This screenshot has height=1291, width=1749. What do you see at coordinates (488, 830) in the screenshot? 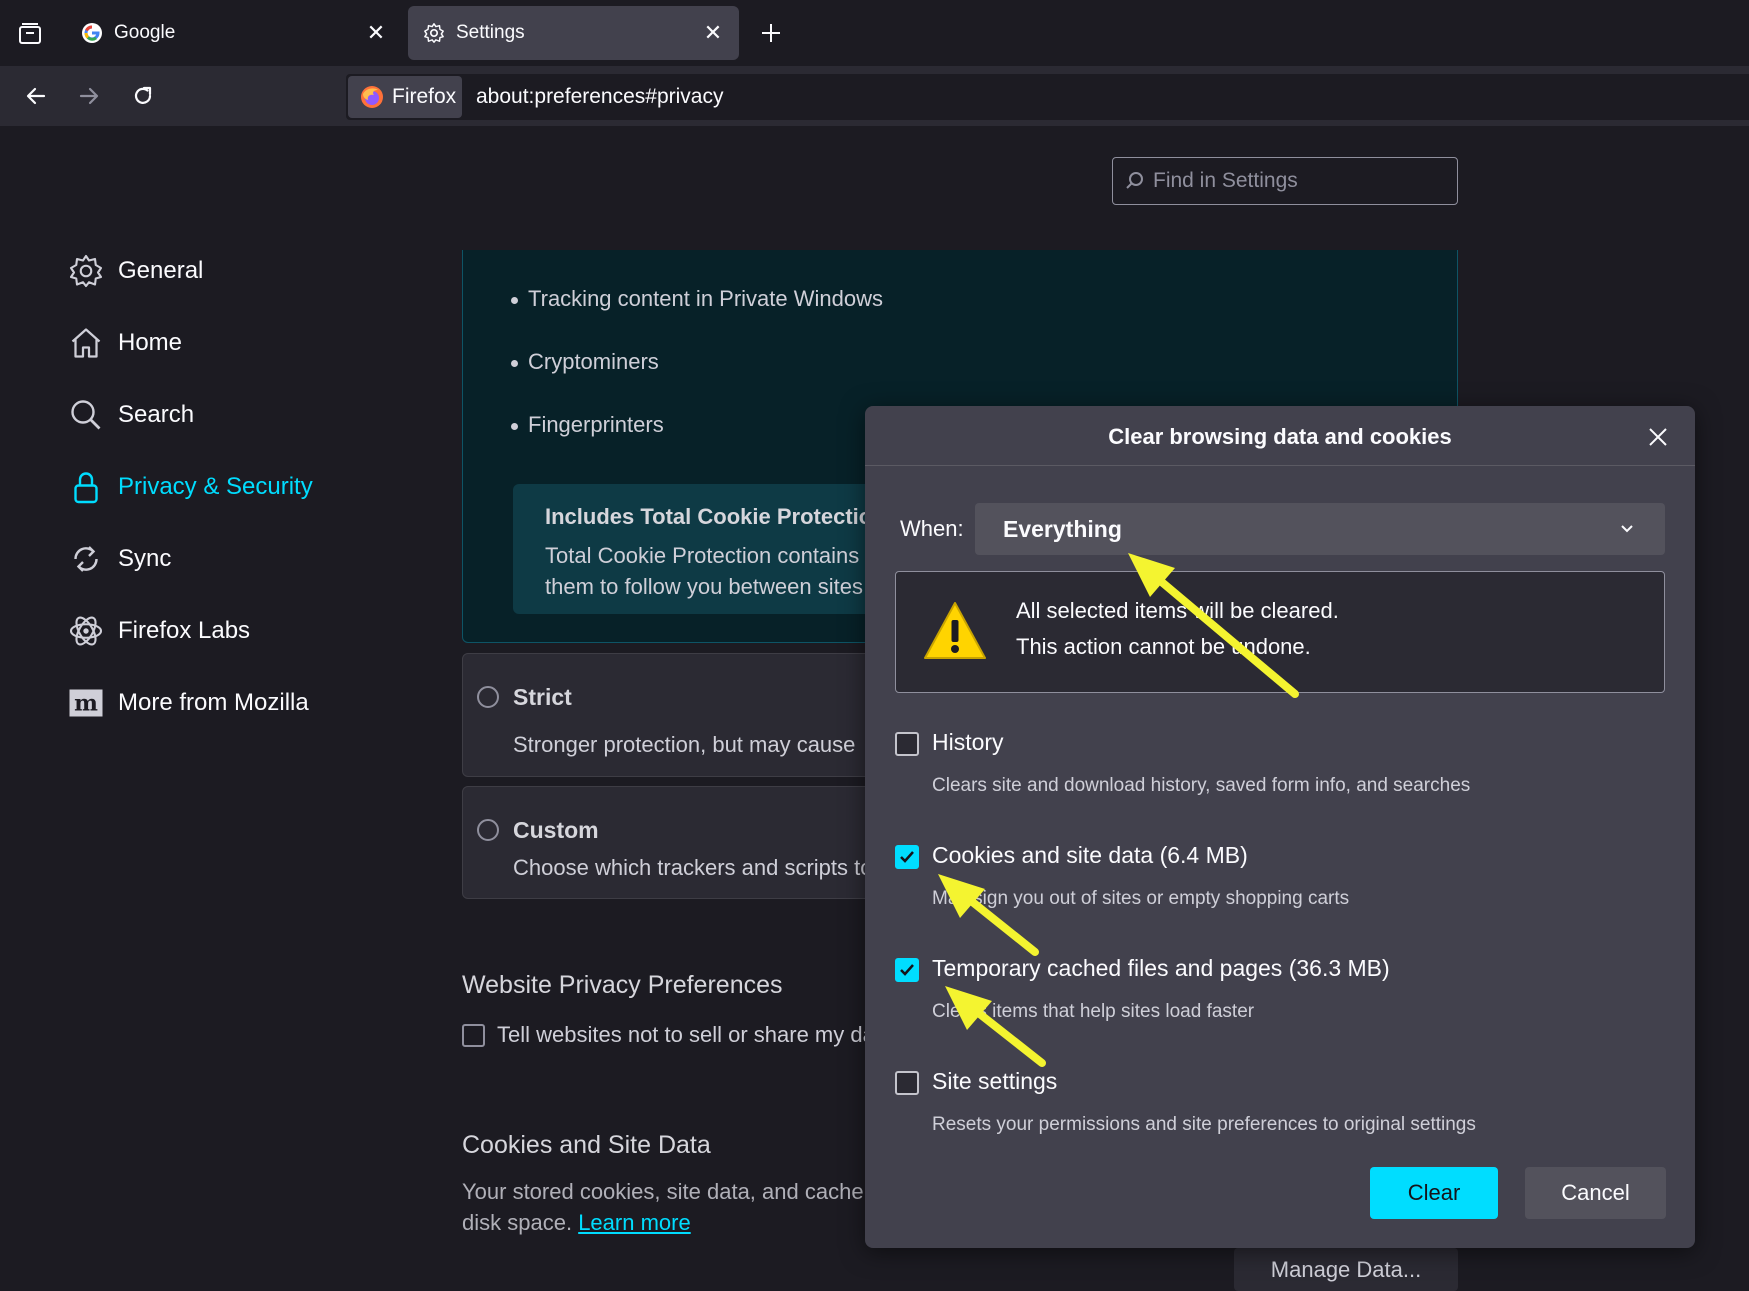
I see `custom-radio` at bounding box center [488, 830].